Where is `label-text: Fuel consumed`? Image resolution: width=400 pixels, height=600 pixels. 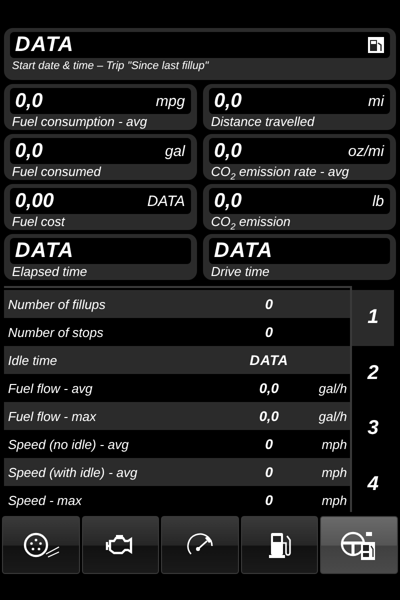
label-text: Fuel consumed is located at coordinates (56, 171).